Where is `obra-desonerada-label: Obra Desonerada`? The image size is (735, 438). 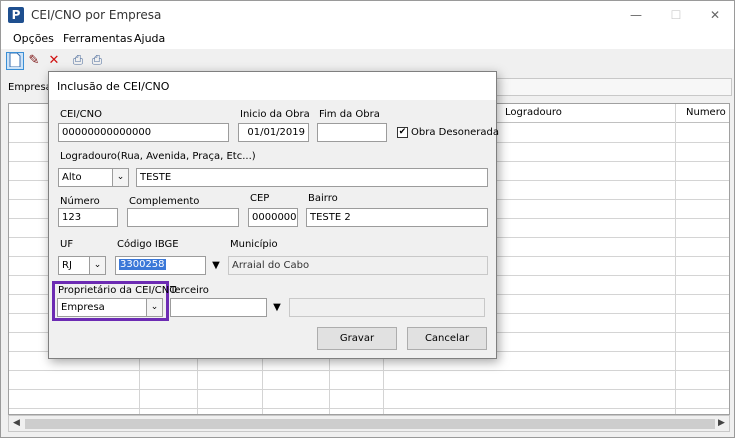 obra-desonerada-label: Obra Desonerada is located at coordinates (455, 132).